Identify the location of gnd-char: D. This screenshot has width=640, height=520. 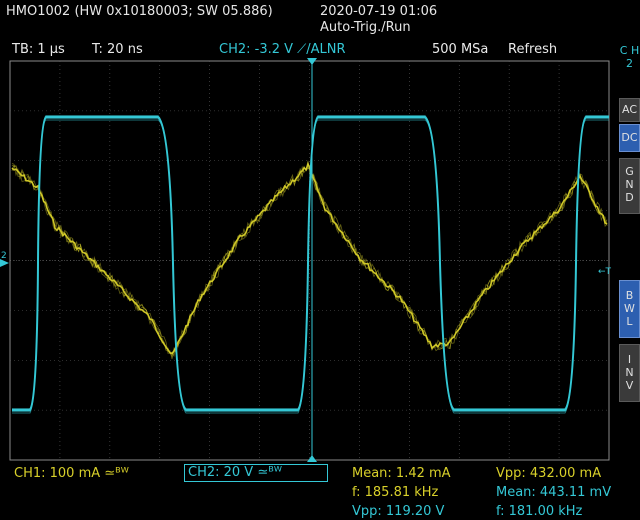
(629, 197).